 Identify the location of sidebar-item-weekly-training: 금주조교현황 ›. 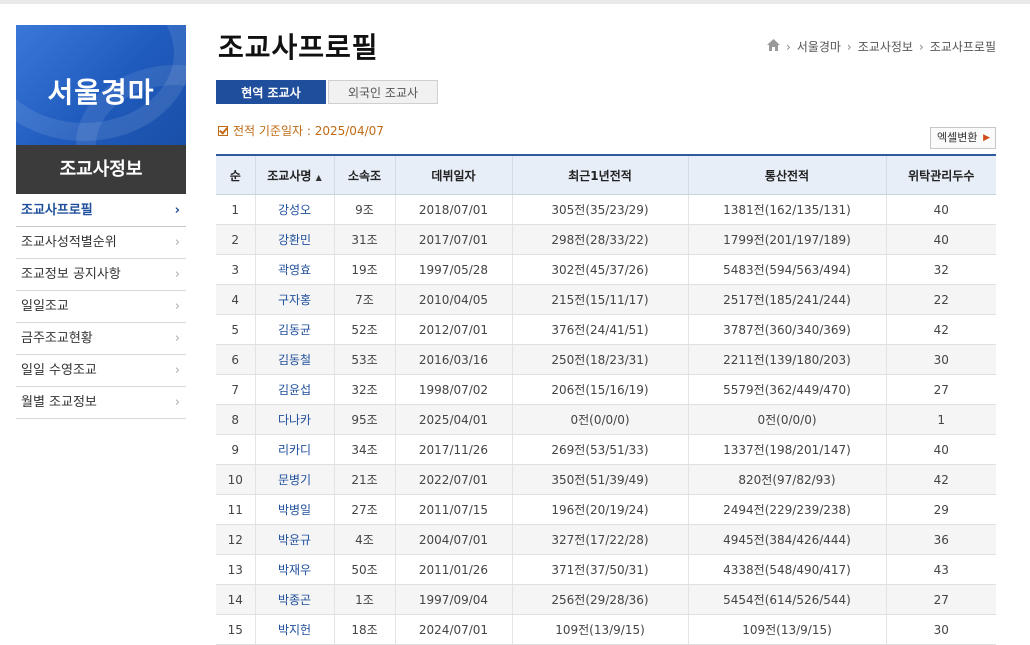
(101, 339).